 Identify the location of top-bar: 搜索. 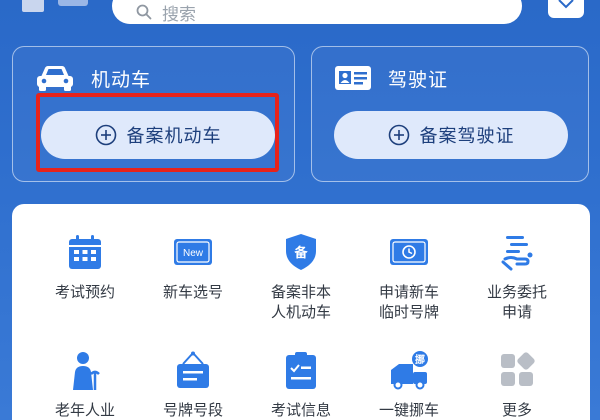
(300, 16).